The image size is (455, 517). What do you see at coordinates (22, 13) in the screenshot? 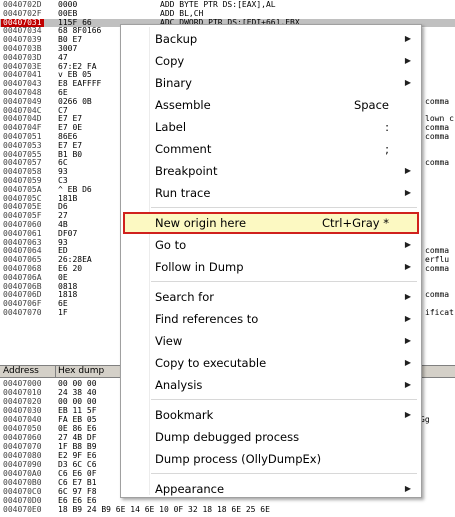
I see `disasm-address: 0040702F` at bounding box center [22, 13].